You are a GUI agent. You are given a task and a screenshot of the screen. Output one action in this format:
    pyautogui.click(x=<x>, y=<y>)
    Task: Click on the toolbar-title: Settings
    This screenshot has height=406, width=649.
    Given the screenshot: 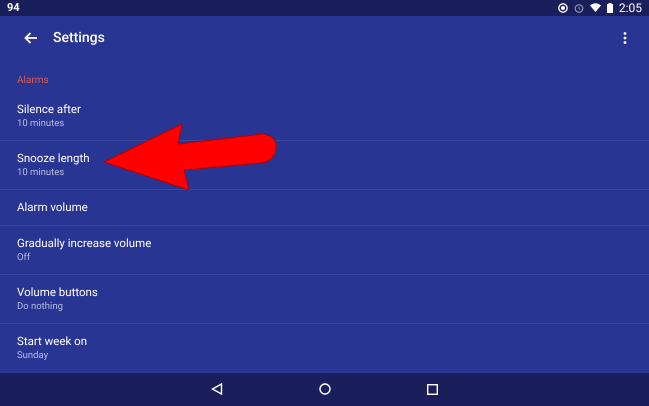 What is the action you would take?
    pyautogui.click(x=79, y=38)
    